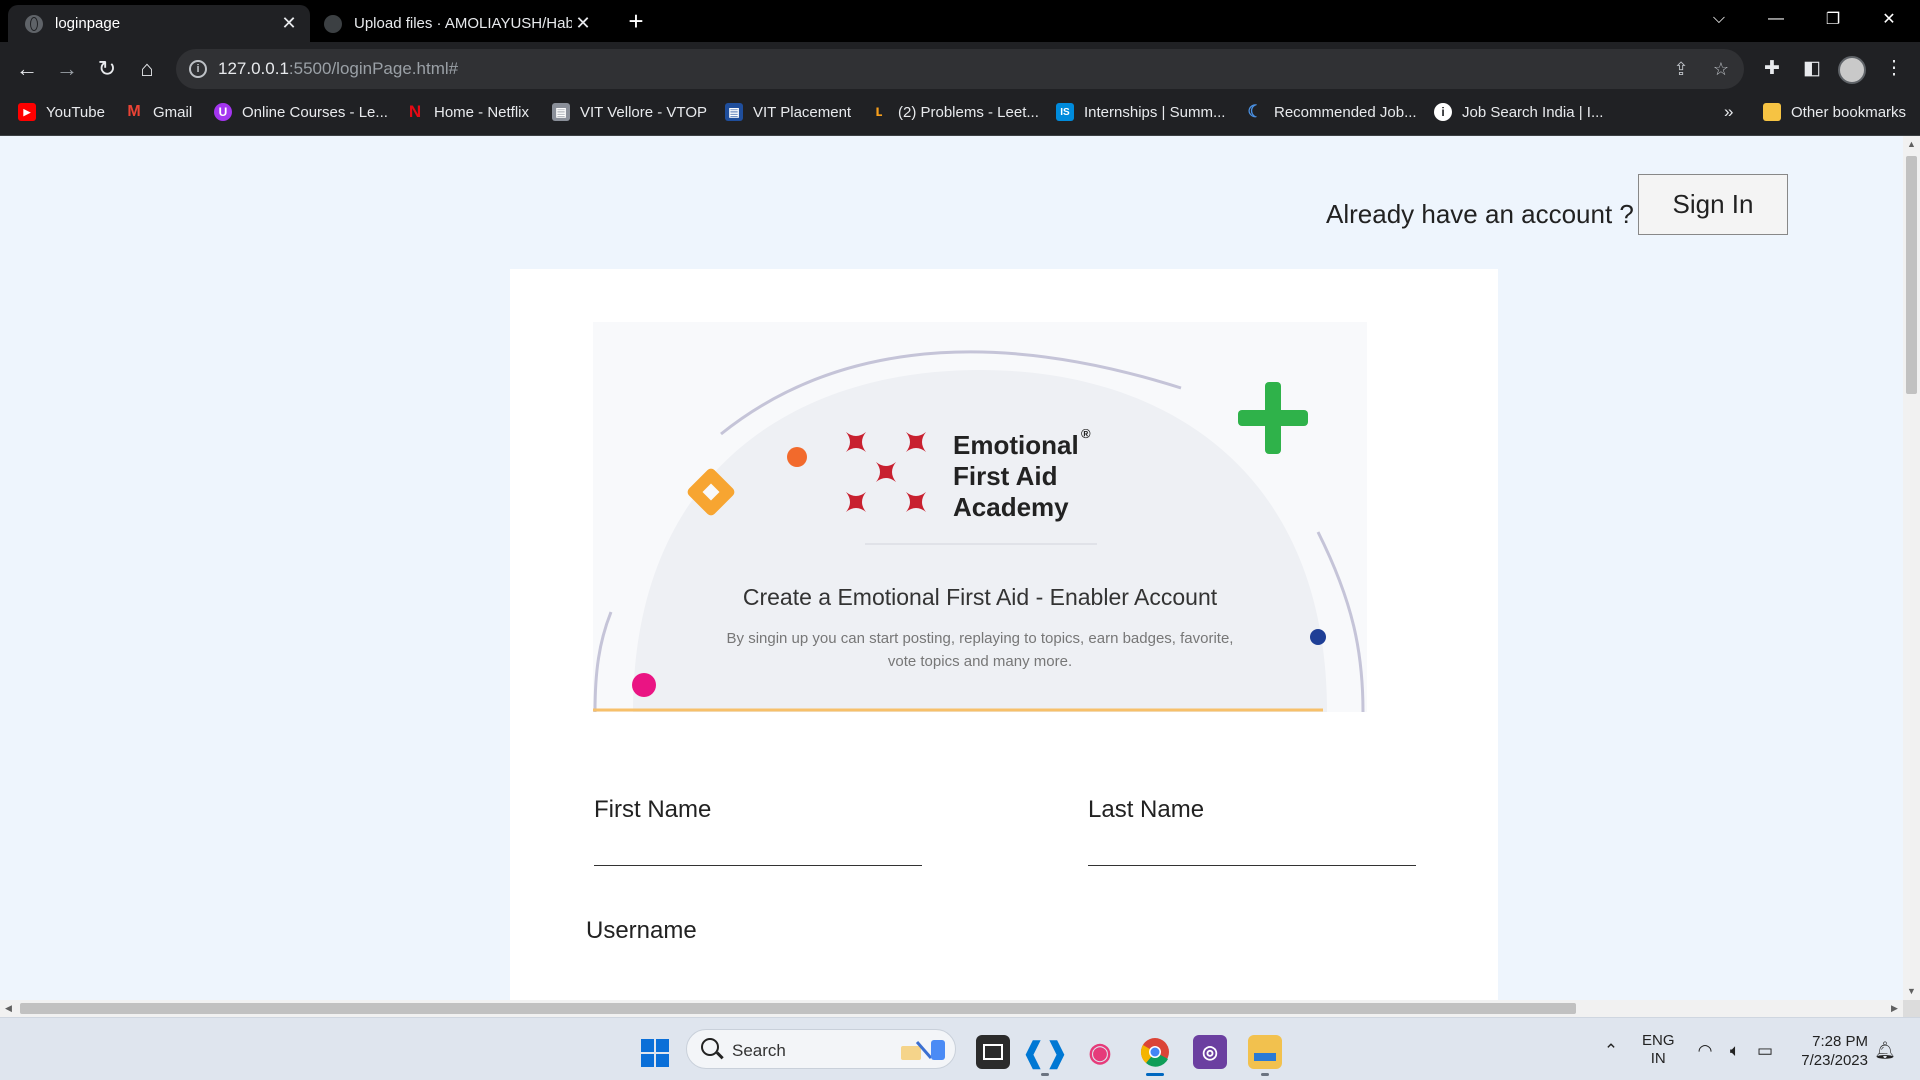  What do you see at coordinates (1480, 214) in the screenshot?
I see `already-have-account-text: Already have an account ?` at bounding box center [1480, 214].